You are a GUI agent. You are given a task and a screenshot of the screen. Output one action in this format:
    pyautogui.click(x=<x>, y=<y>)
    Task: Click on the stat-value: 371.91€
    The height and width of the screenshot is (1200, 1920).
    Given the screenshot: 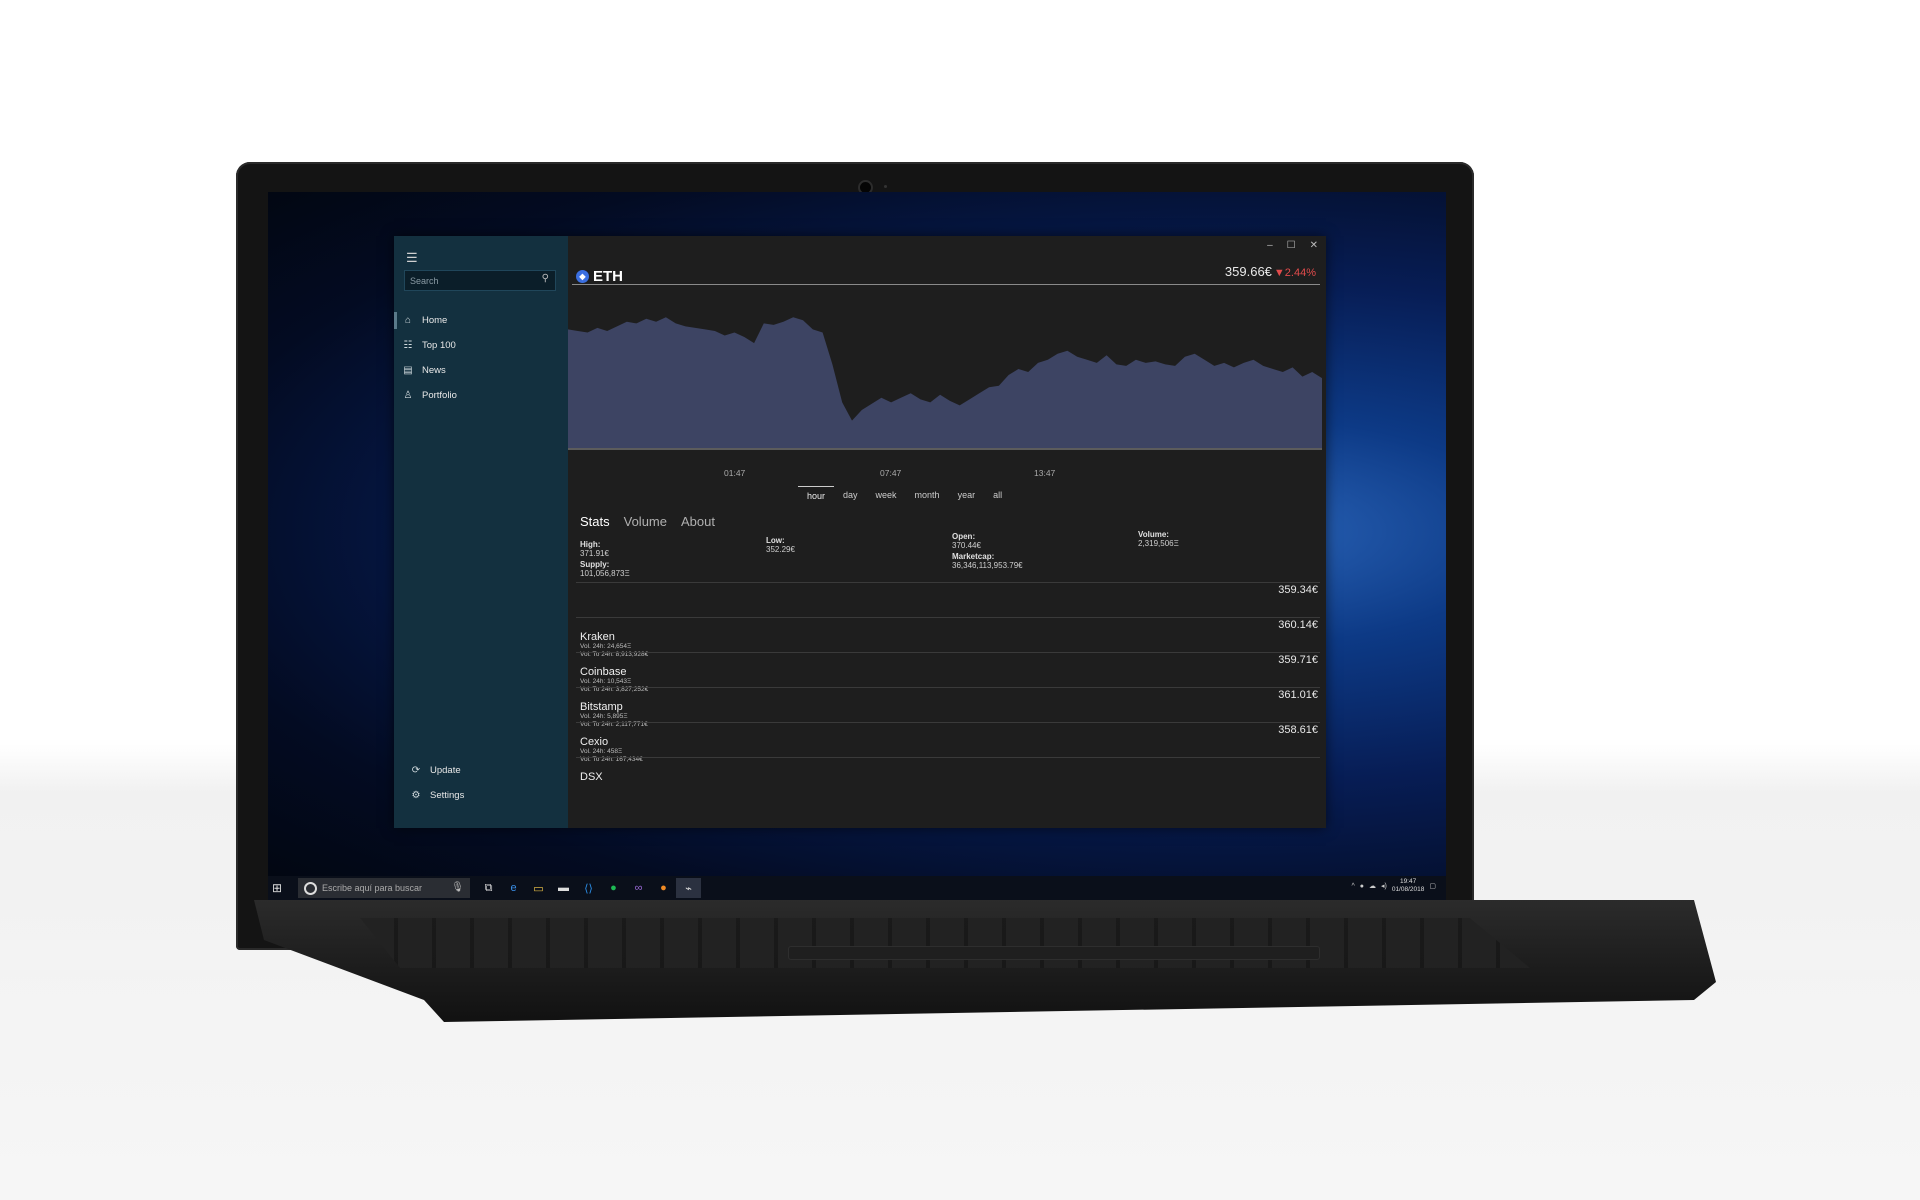 What is the action you would take?
    pyautogui.click(x=594, y=553)
    